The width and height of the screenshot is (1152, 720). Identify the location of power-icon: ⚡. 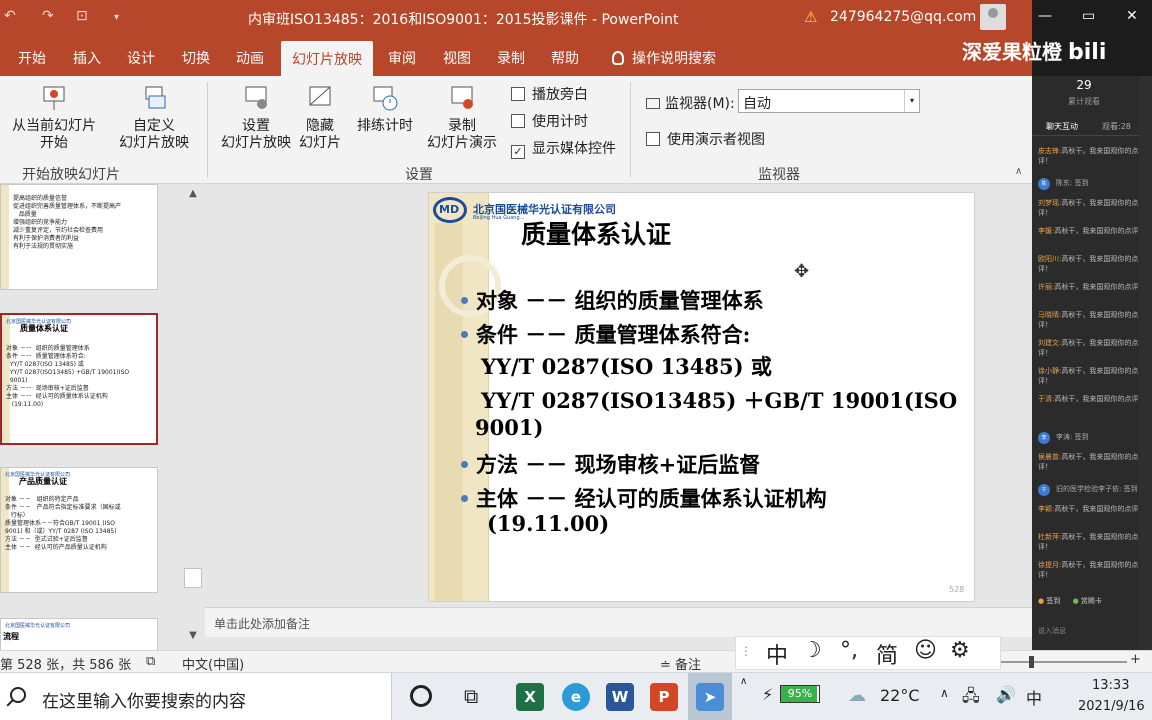
(767, 694).